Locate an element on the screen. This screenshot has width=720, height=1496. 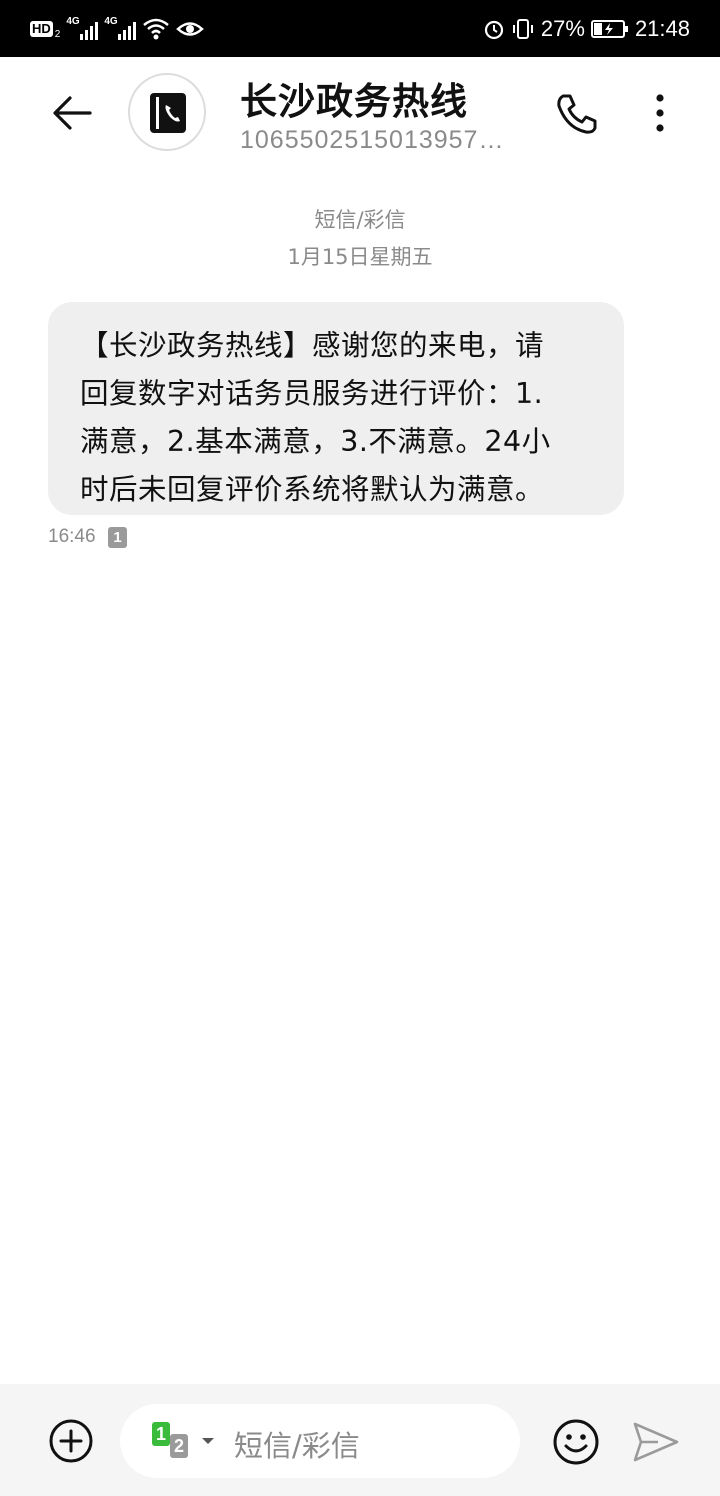
message-input: 1 2 短信/彩信 is located at coordinates (320, 1441).